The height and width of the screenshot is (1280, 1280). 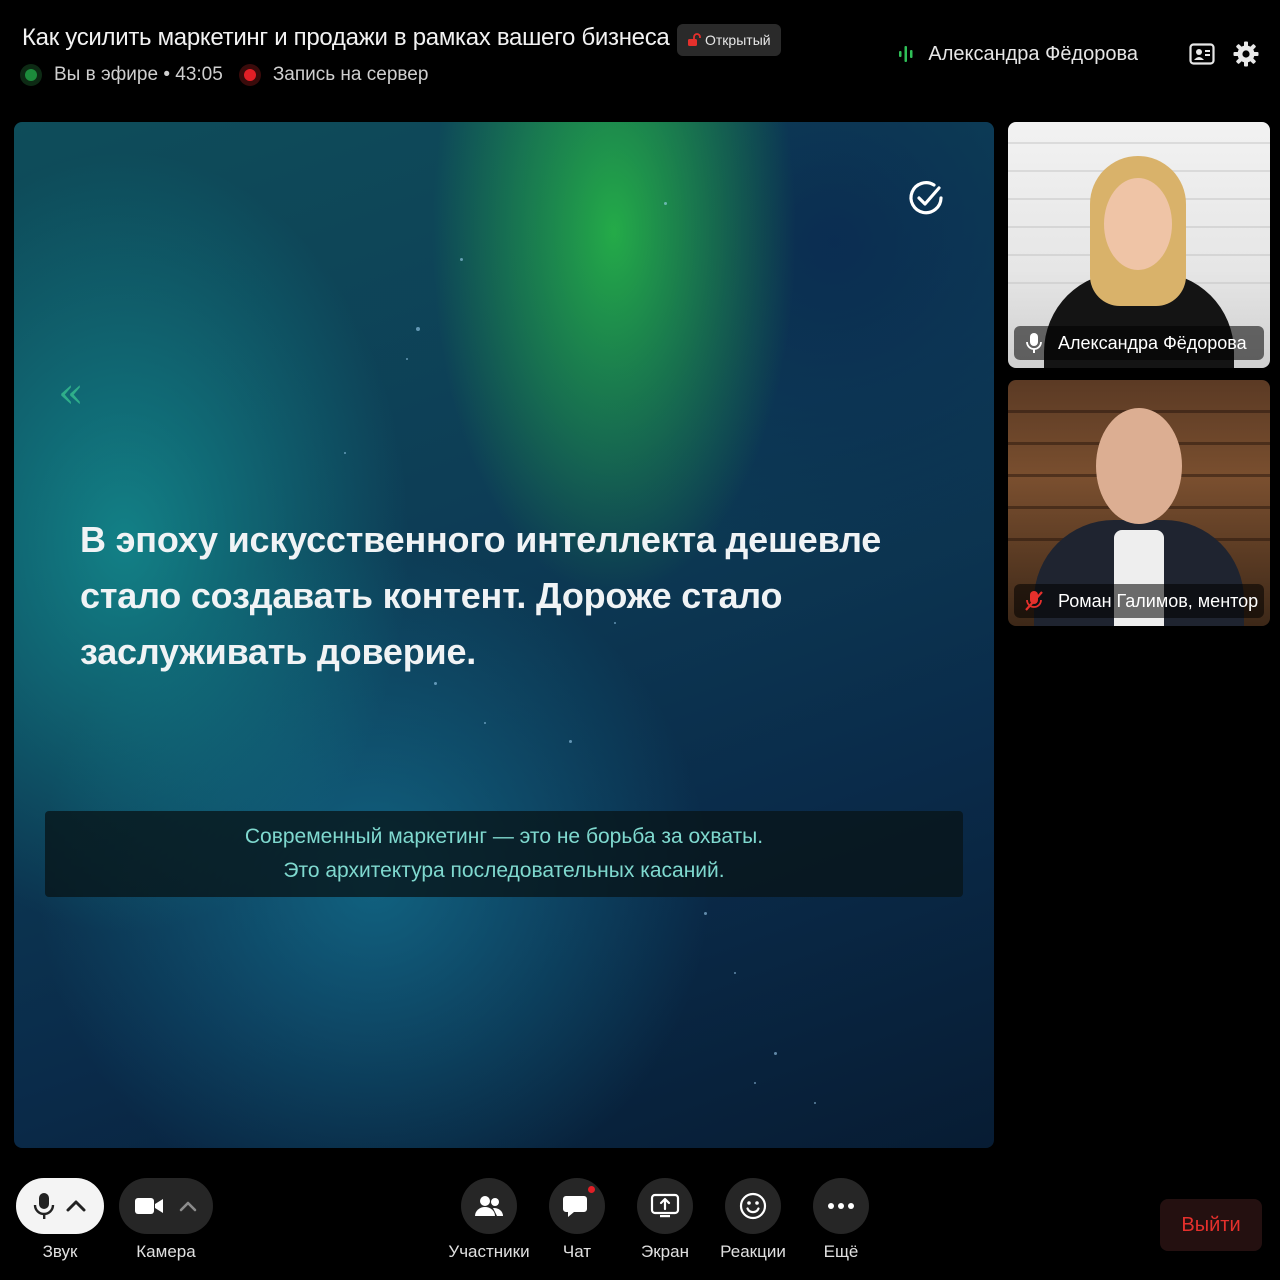 I want to click on microphone-muted-icon, so click(x=1034, y=601).